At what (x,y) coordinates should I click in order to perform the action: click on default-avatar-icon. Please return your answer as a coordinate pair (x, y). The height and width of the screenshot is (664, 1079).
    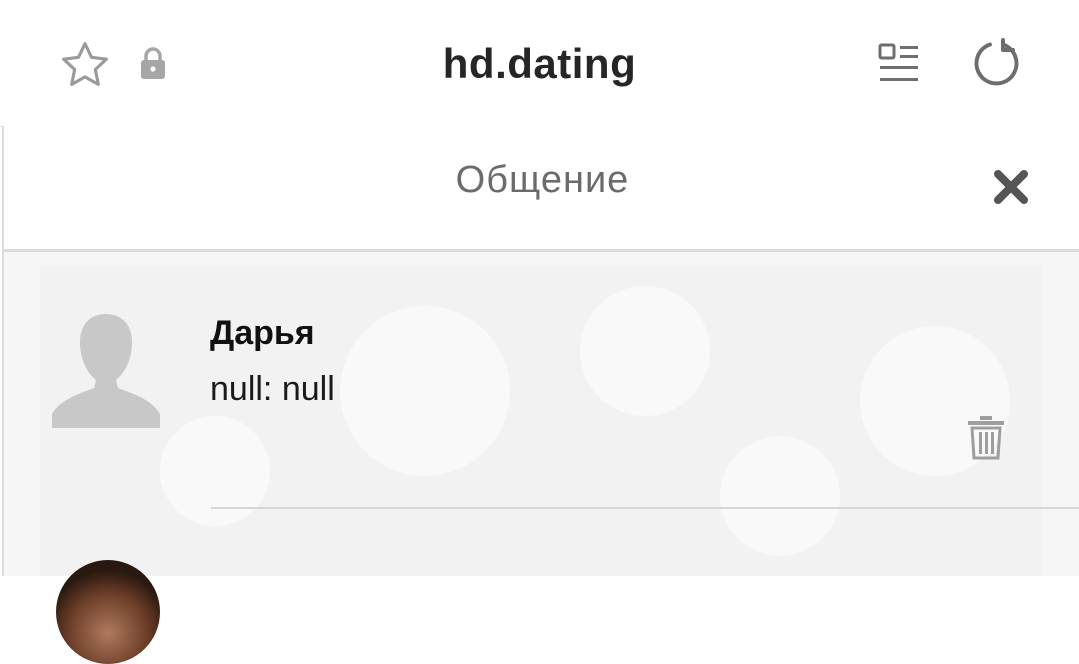
    Looking at the image, I should click on (106, 373).